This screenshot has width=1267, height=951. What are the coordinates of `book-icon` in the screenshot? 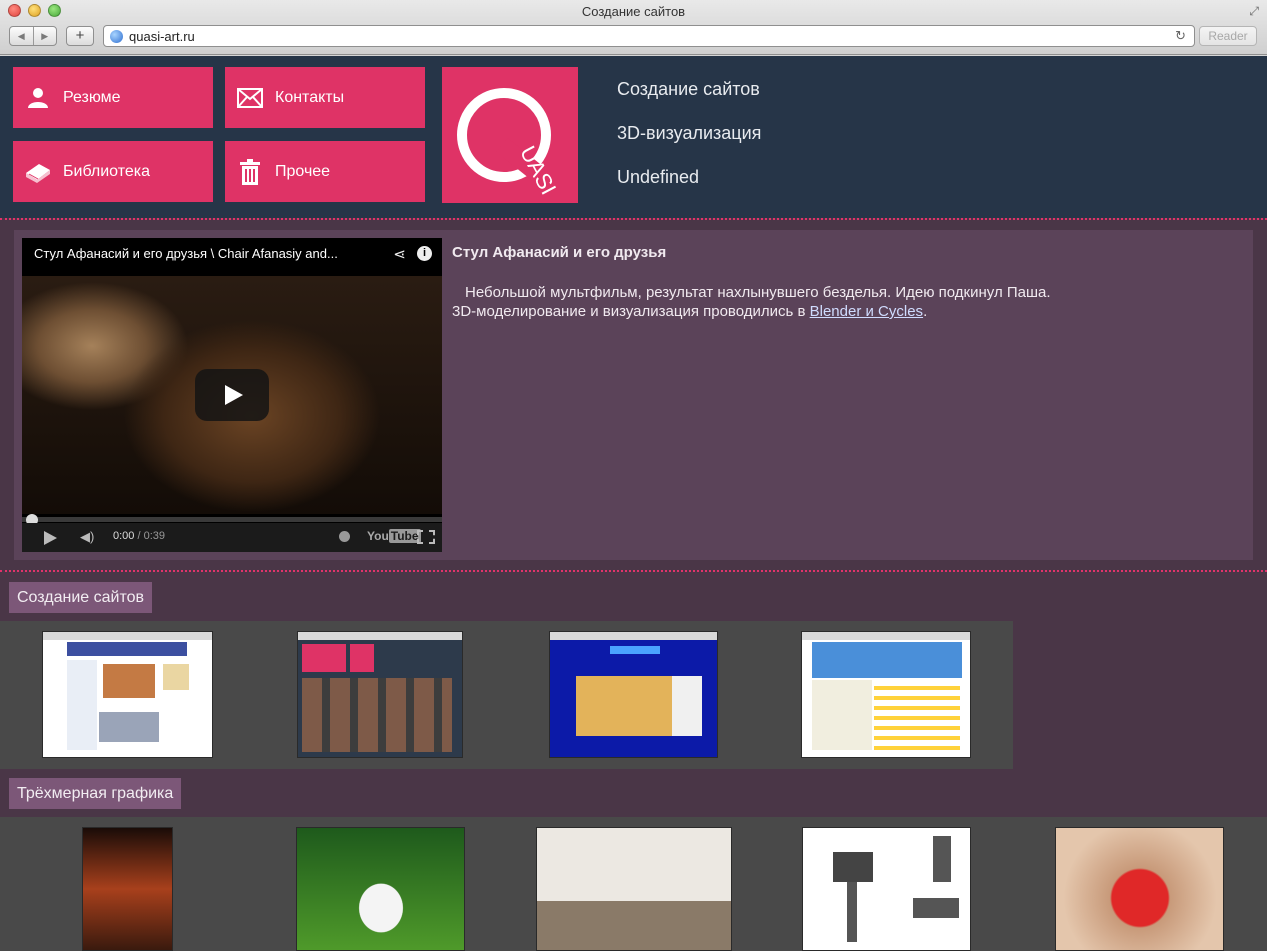 It's located at (38, 172).